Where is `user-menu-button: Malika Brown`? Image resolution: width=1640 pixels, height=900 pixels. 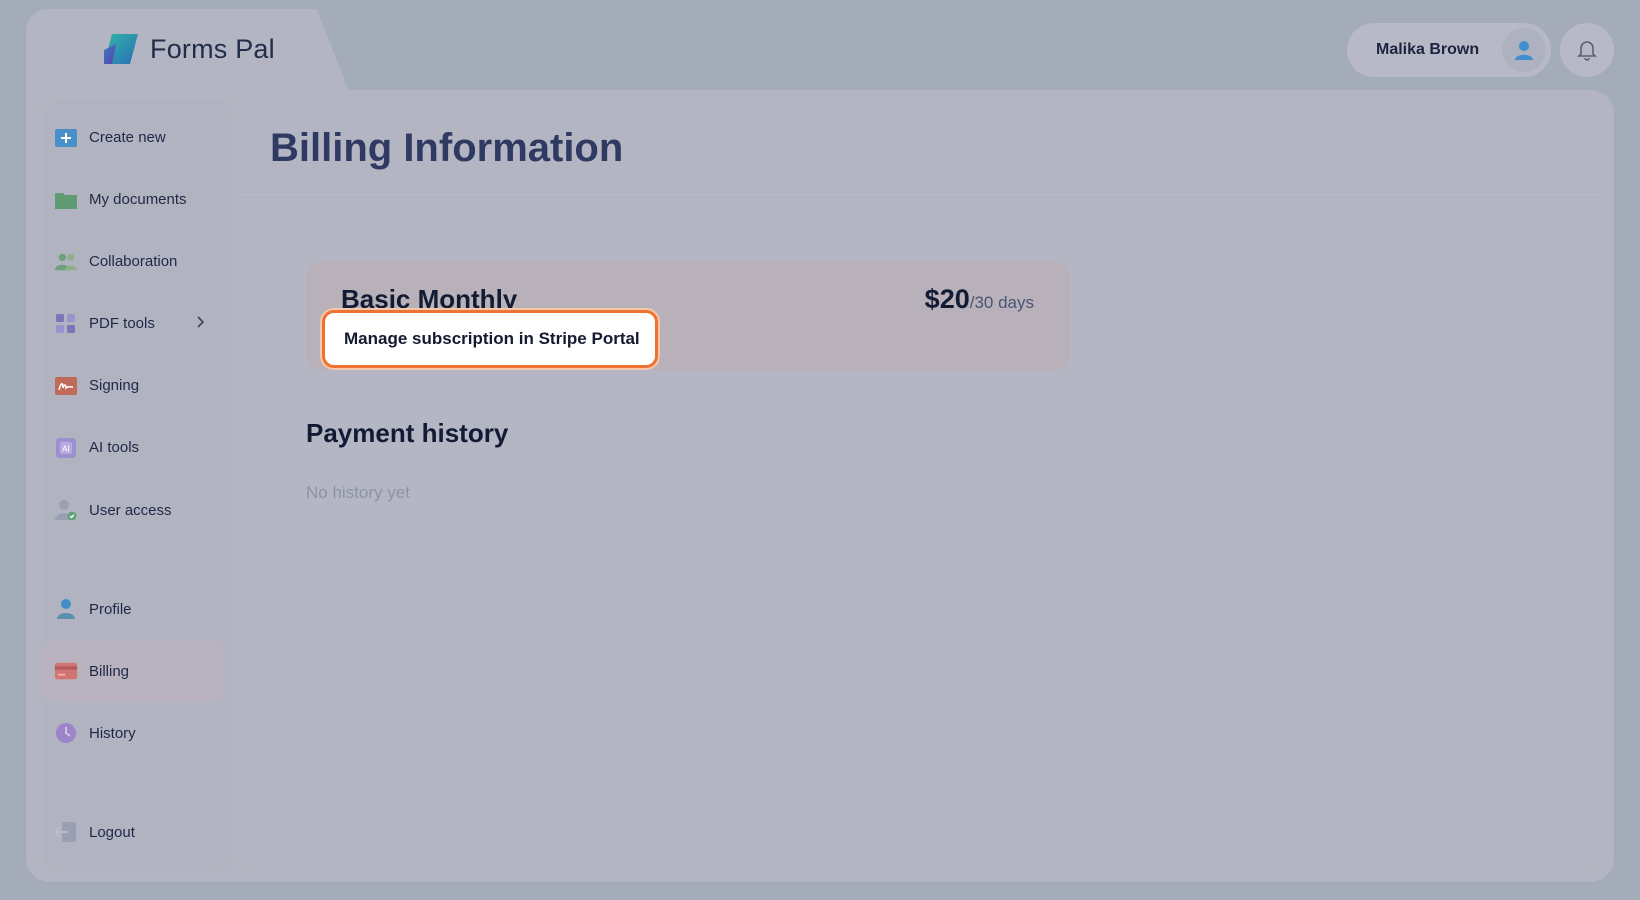
user-menu-button: Malika Brown is located at coordinates (1449, 50).